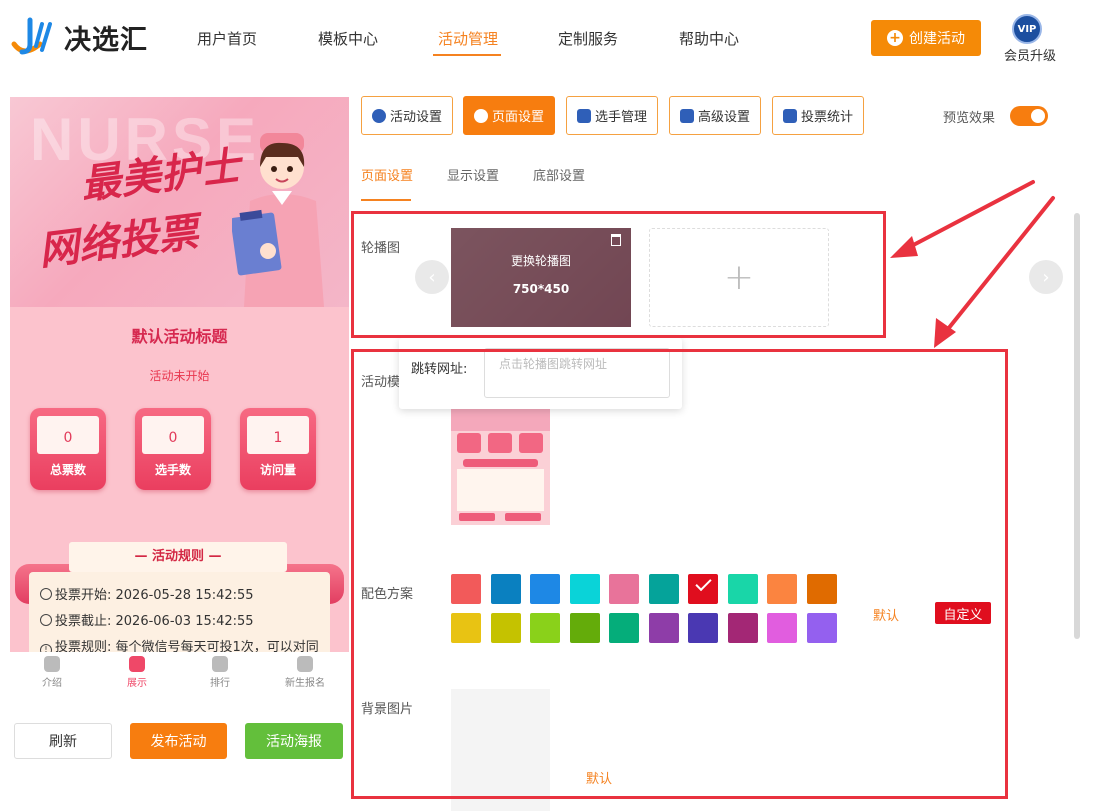 The image size is (1096, 811). I want to click on gear-icon, so click(480, 115).